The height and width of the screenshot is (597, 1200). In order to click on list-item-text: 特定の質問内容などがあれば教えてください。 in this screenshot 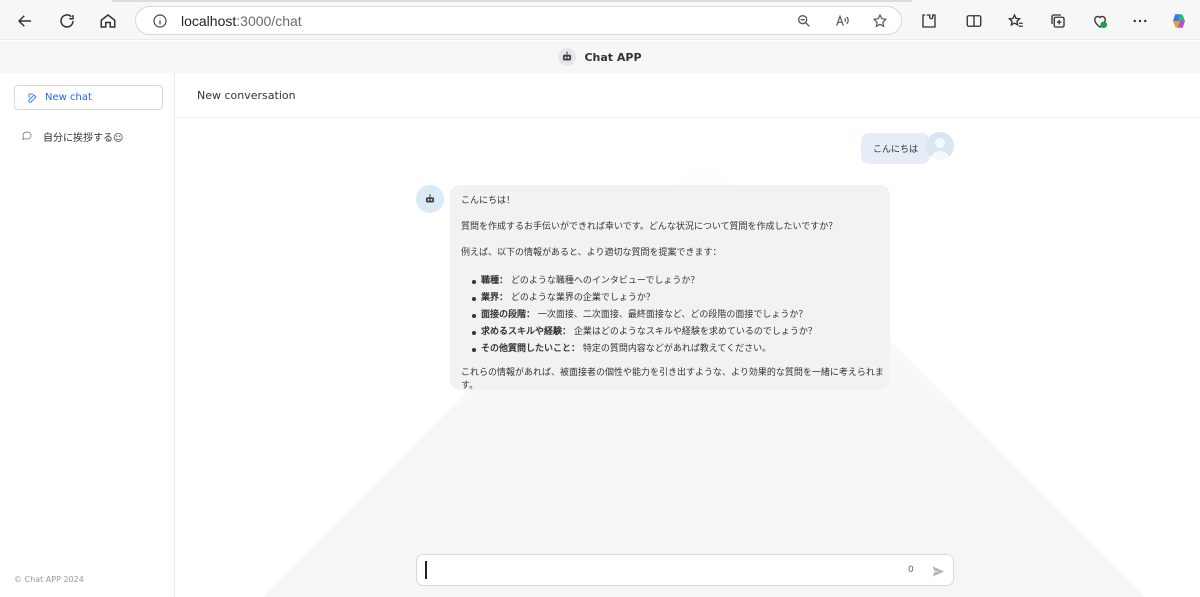, I will do `click(676, 349)`.